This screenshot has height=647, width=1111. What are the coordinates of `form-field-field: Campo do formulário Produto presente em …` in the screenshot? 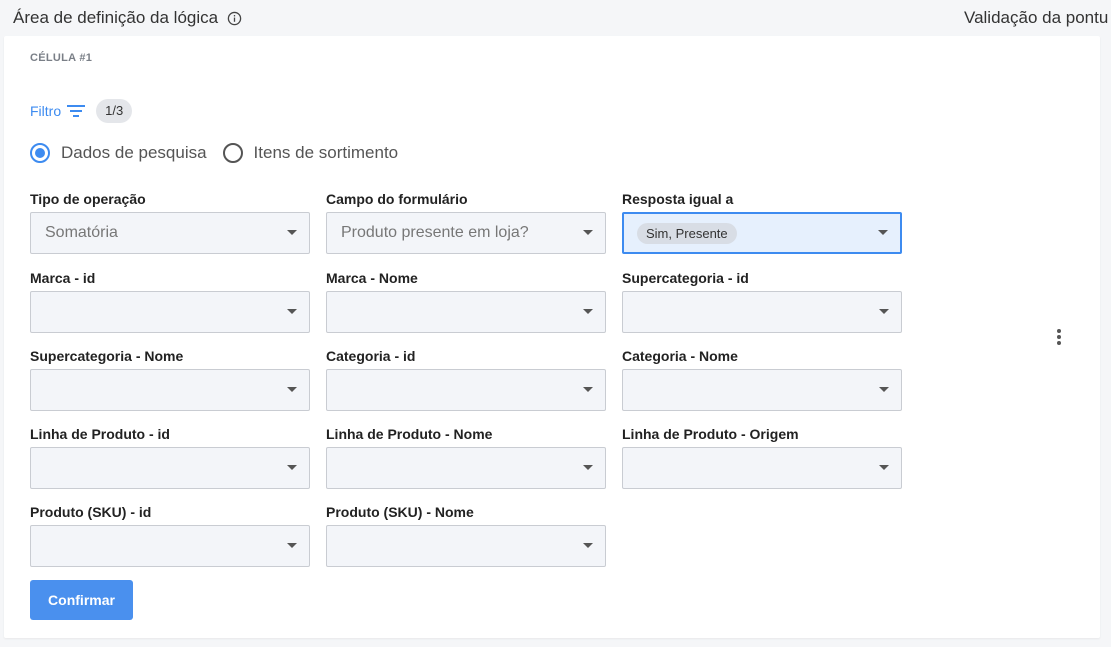 It's located at (466, 222).